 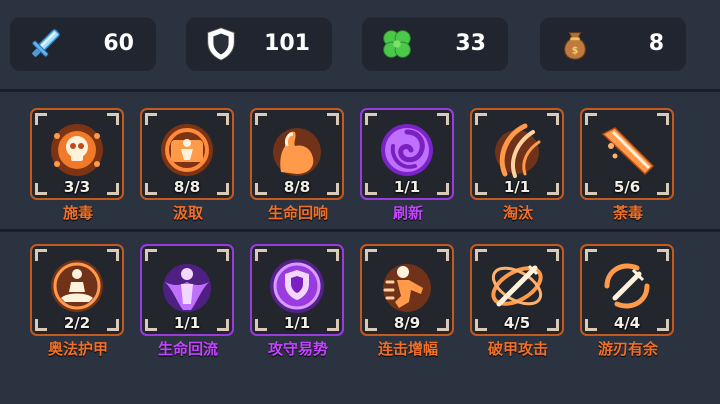 What do you see at coordinates (83, 44) in the screenshot?
I see `resource-attack: 60` at bounding box center [83, 44].